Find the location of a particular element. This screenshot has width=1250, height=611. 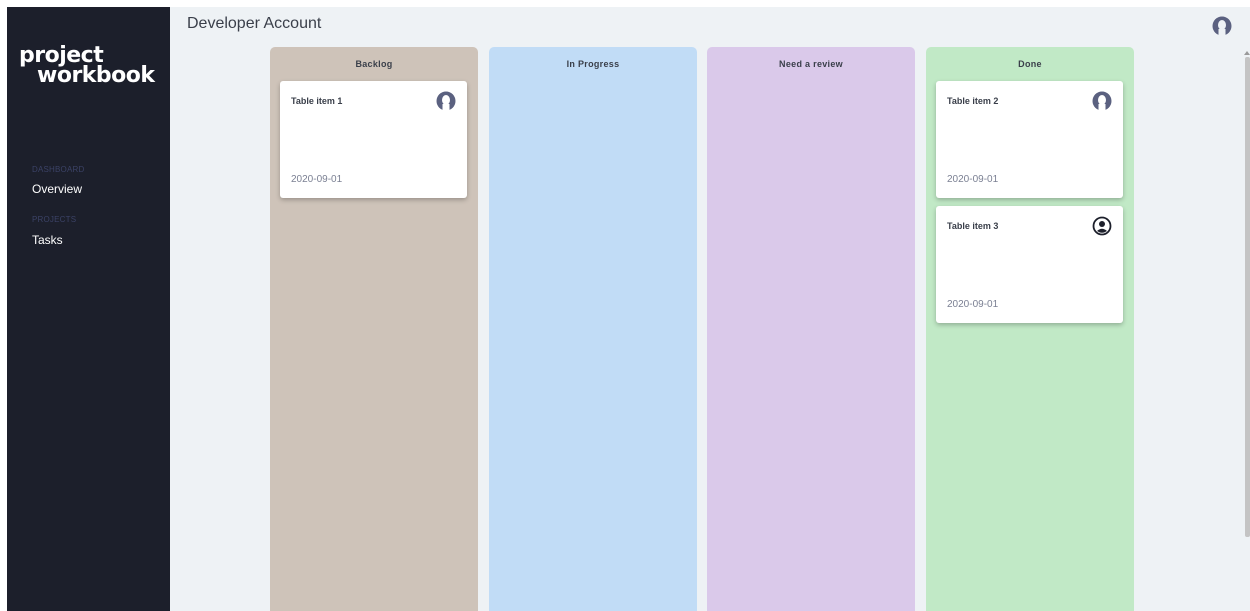

scroll-up-arrow-icon is located at coordinates (1247, 53).